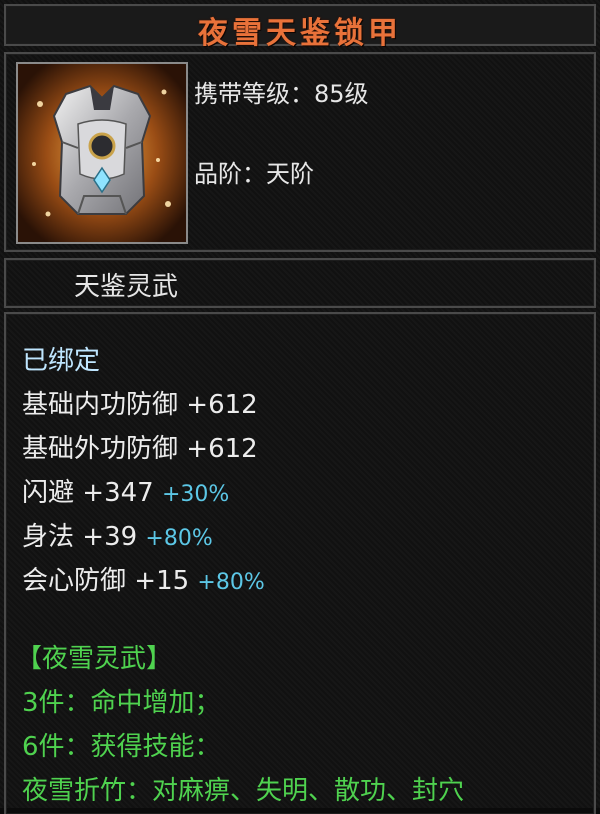 The width and height of the screenshot is (600, 814). I want to click on stat-name: 闪避, so click(48, 493).